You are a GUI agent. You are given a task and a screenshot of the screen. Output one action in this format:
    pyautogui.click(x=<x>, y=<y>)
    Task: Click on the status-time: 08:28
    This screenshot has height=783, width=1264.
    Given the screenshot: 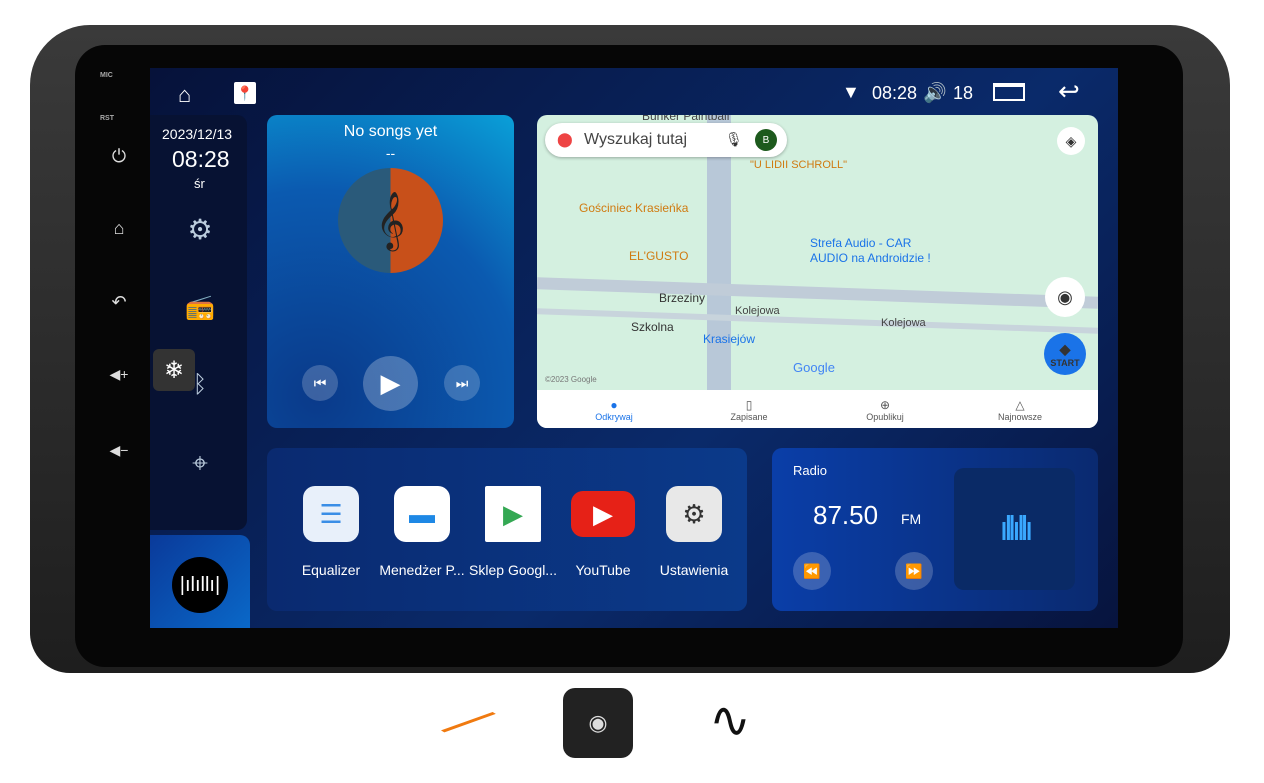 What is the action you would take?
    pyautogui.click(x=895, y=93)
    